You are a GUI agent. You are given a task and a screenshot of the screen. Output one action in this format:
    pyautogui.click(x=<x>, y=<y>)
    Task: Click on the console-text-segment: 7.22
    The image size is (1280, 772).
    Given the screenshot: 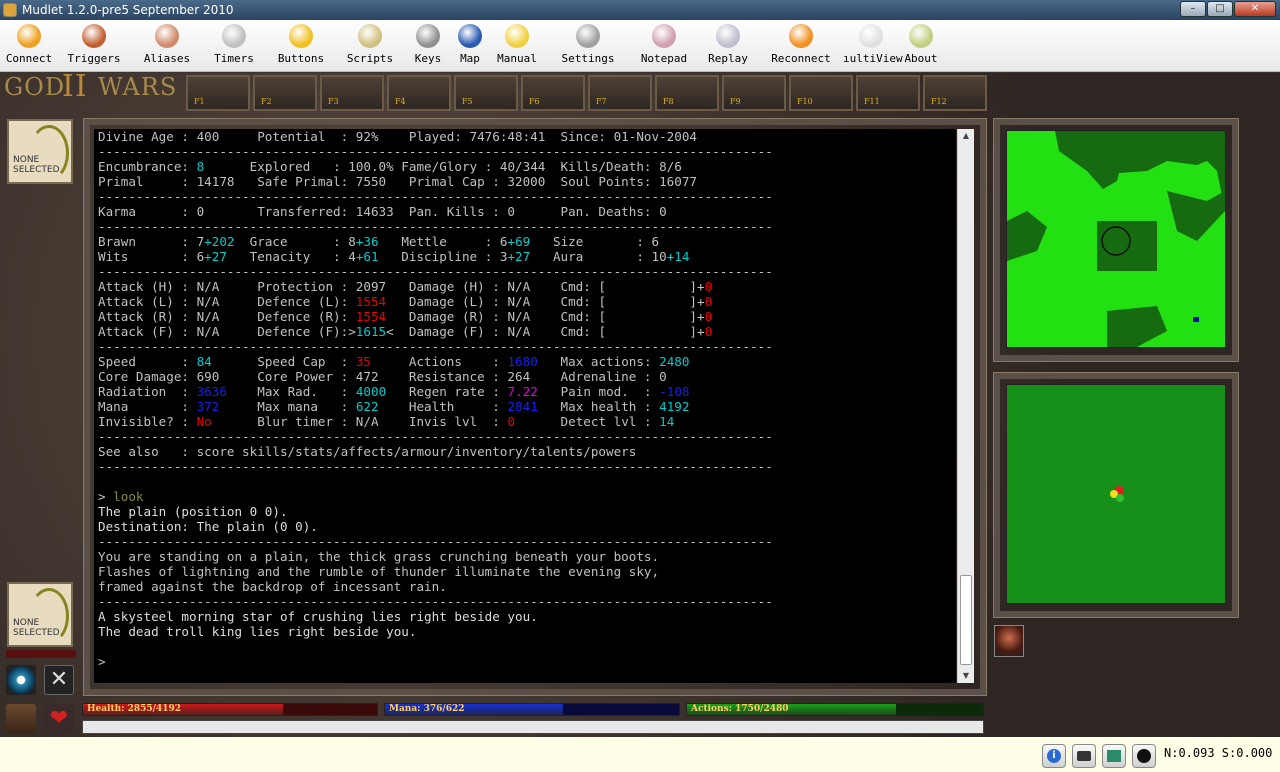 What is the action you would take?
    pyautogui.click(x=522, y=391)
    